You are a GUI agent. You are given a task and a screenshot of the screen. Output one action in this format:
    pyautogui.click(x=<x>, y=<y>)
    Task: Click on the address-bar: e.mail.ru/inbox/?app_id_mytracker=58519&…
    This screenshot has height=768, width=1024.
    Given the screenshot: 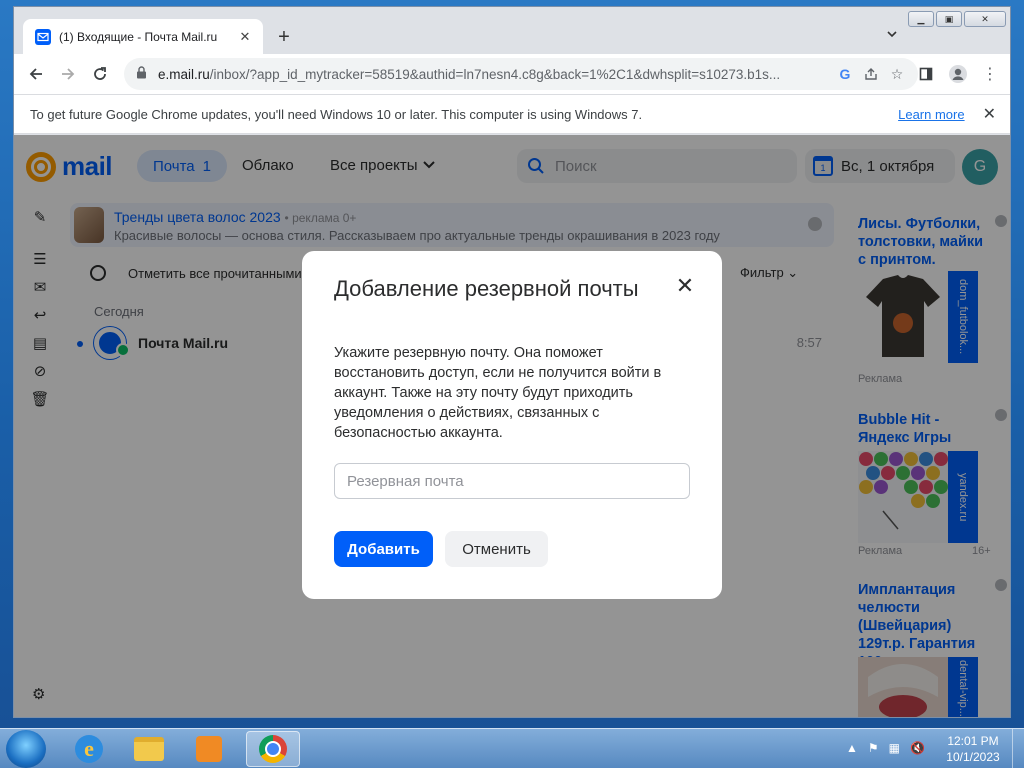 What is the action you would take?
    pyautogui.click(x=521, y=74)
    